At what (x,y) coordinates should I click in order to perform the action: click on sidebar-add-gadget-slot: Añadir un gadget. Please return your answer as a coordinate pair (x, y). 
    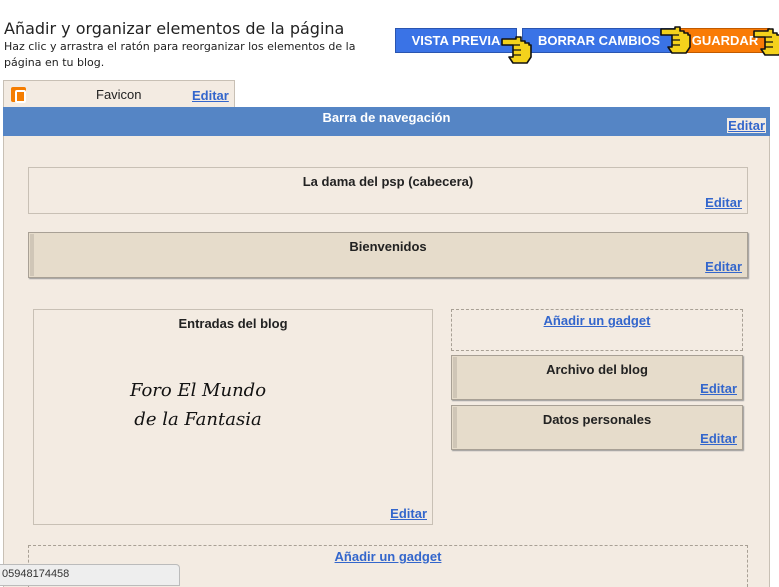
    Looking at the image, I should click on (597, 330).